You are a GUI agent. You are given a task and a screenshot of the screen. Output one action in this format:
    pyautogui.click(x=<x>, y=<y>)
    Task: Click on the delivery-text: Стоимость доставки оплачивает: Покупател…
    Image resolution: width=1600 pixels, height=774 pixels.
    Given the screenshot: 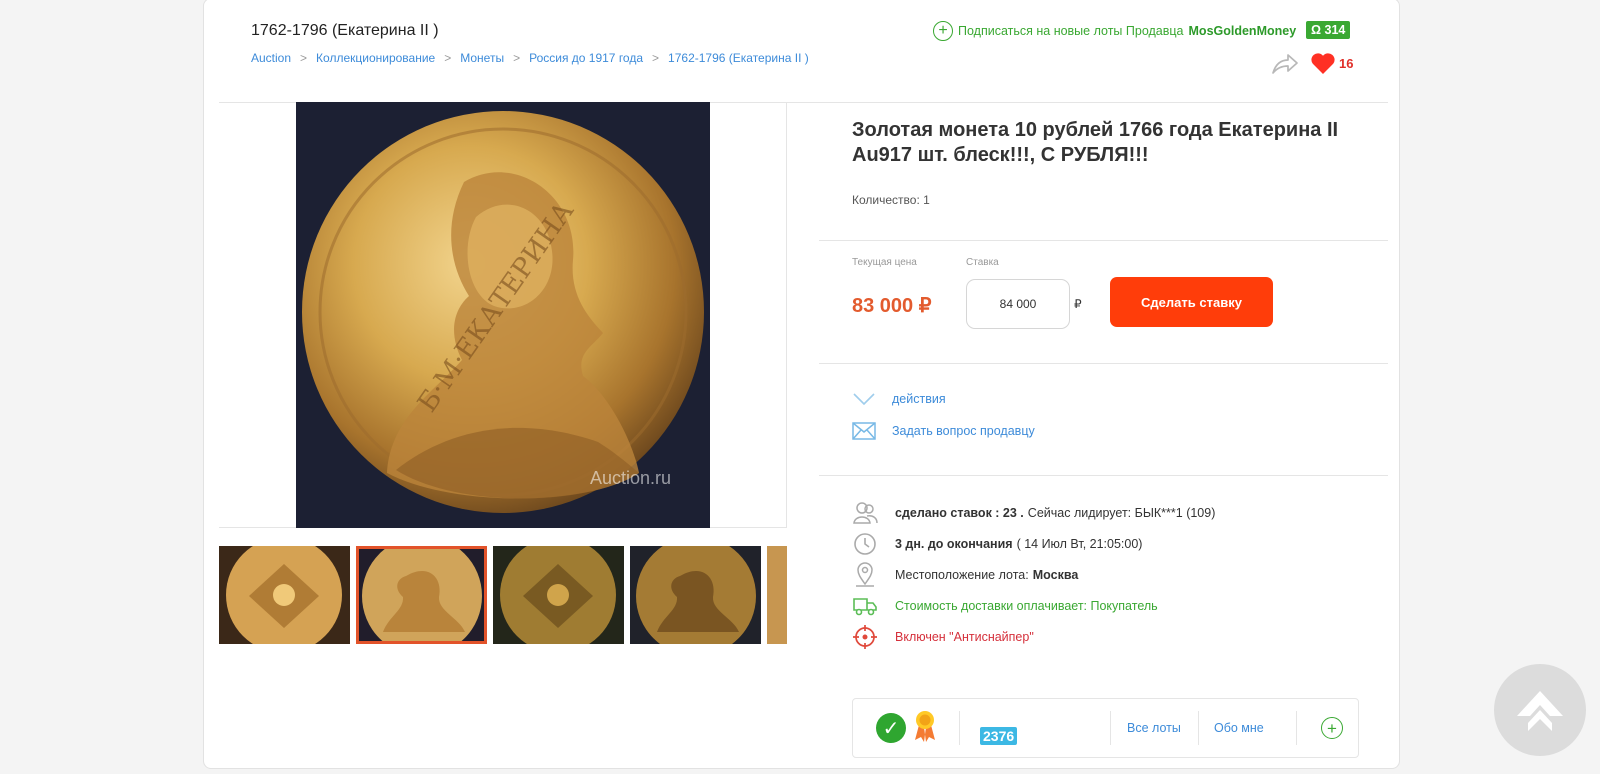 What is the action you would take?
    pyautogui.click(x=1026, y=606)
    